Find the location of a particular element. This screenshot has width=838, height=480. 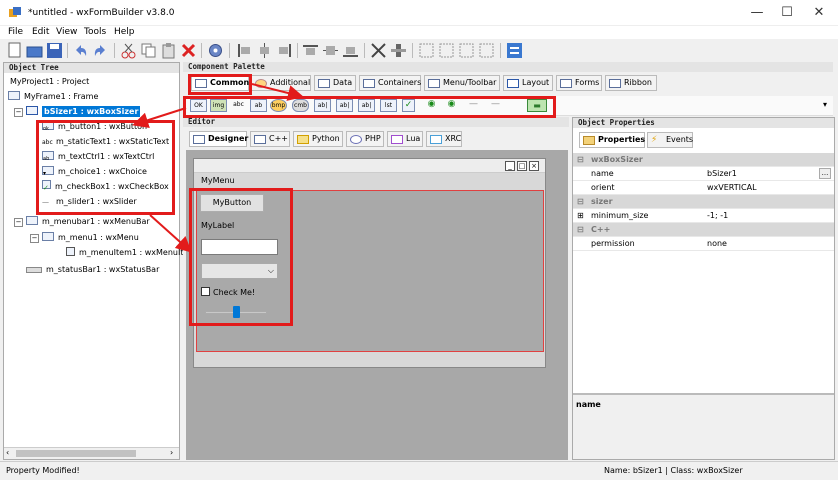

expand-icon: ⊞ is located at coordinates (580, 216).